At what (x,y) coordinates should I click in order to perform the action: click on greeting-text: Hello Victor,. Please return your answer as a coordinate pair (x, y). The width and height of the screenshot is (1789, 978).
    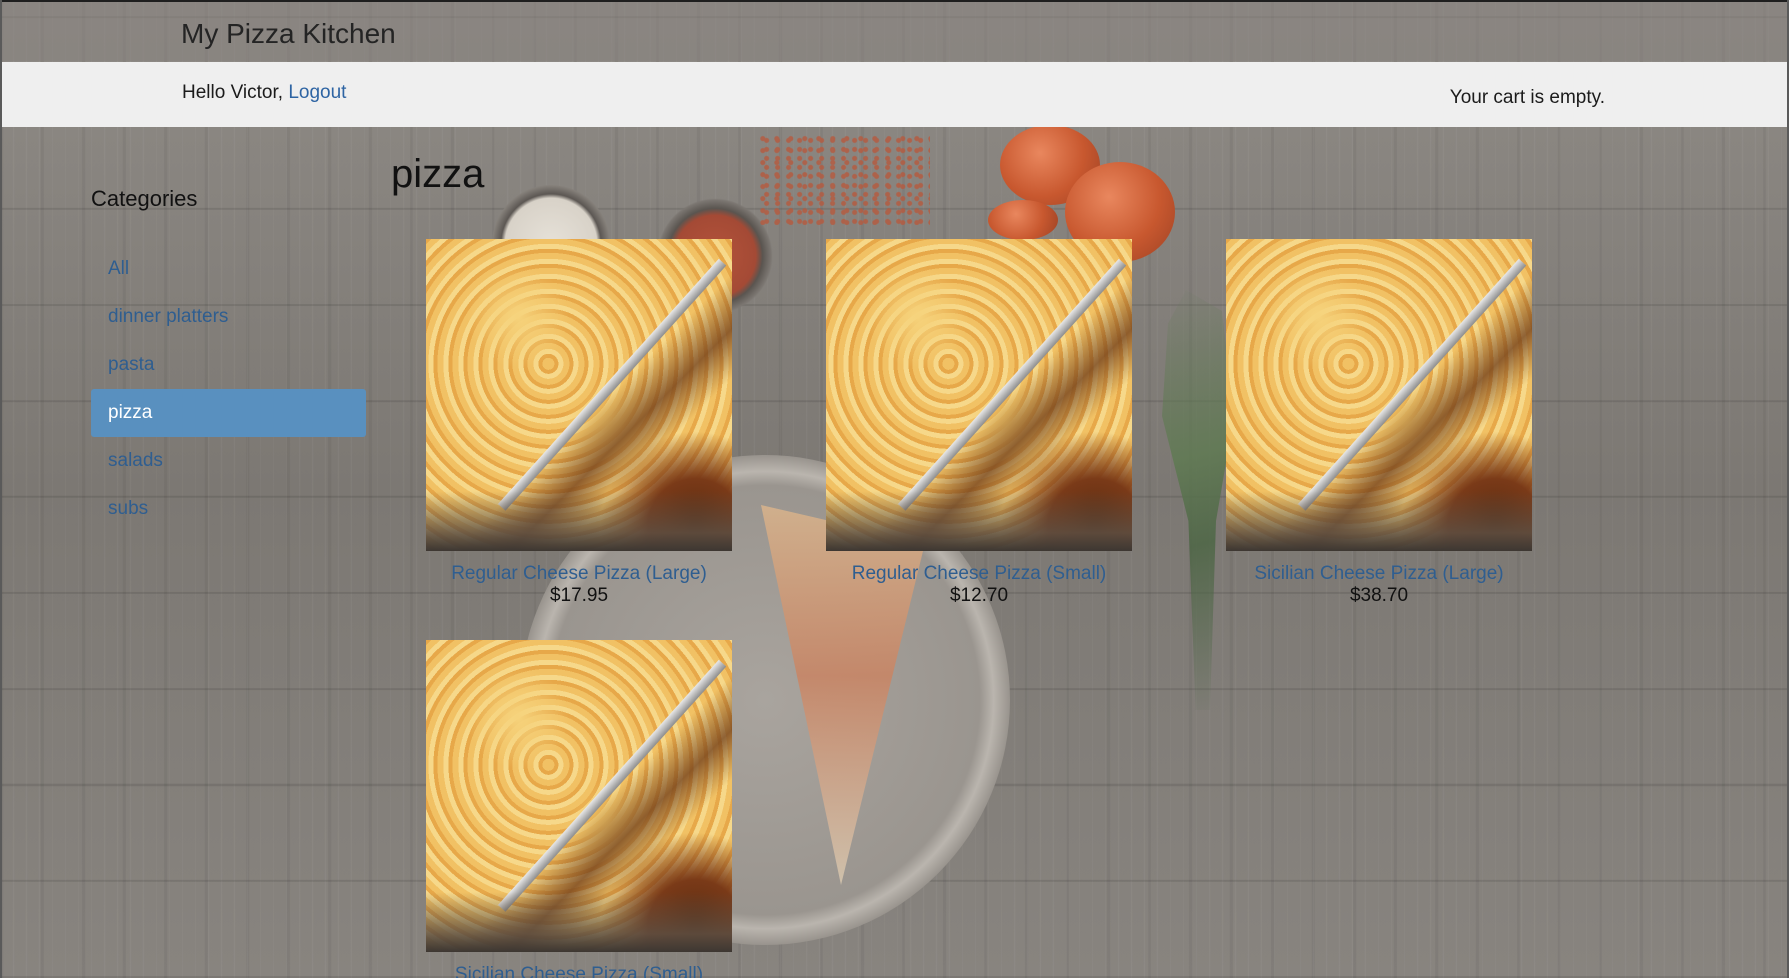
    Looking at the image, I should click on (233, 92).